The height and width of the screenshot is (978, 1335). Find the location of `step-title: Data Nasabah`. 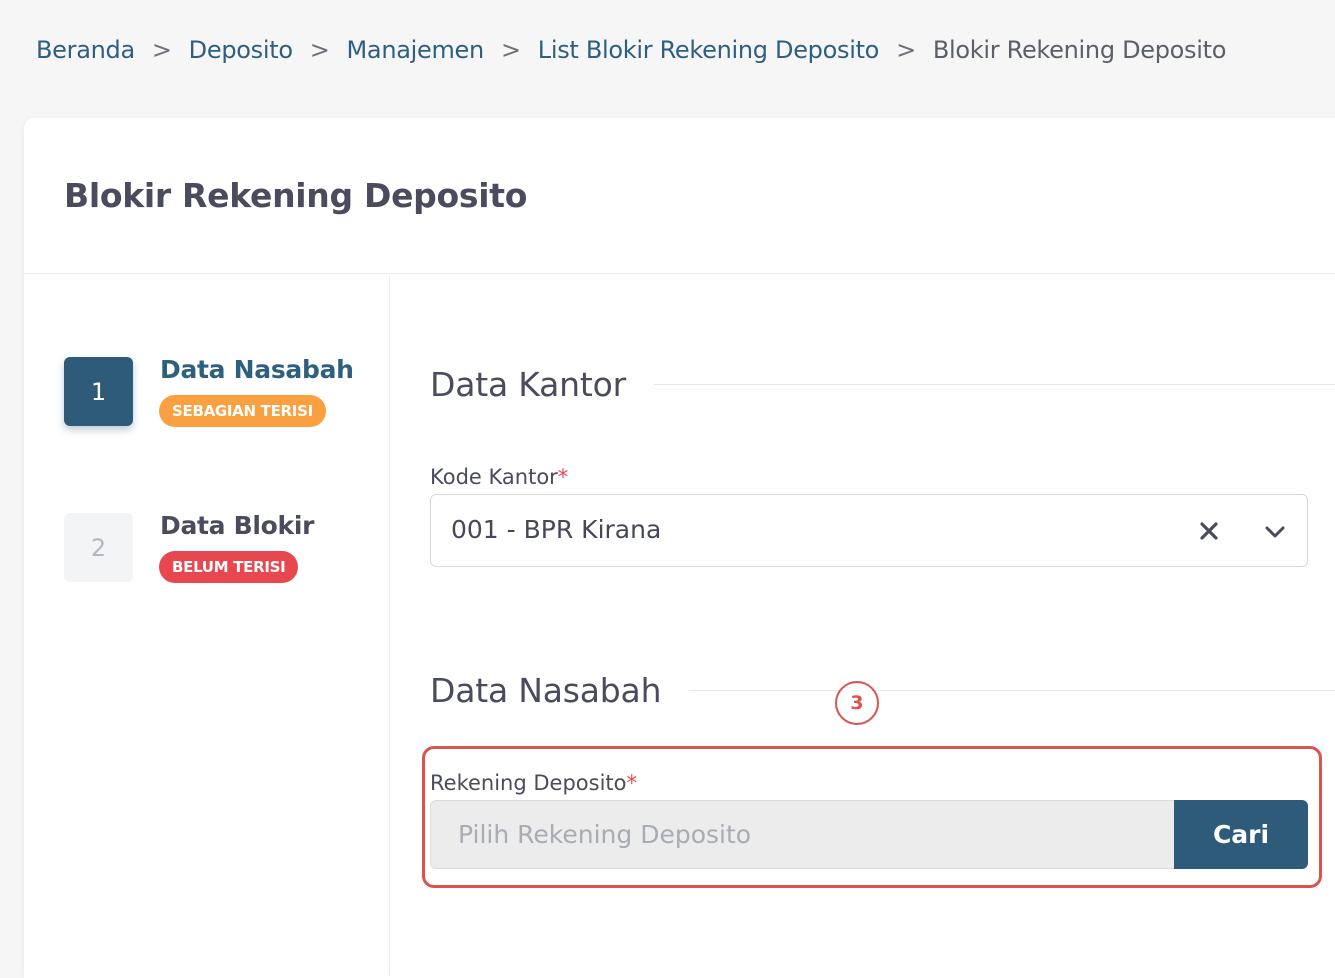

step-title: Data Nasabah is located at coordinates (257, 369).